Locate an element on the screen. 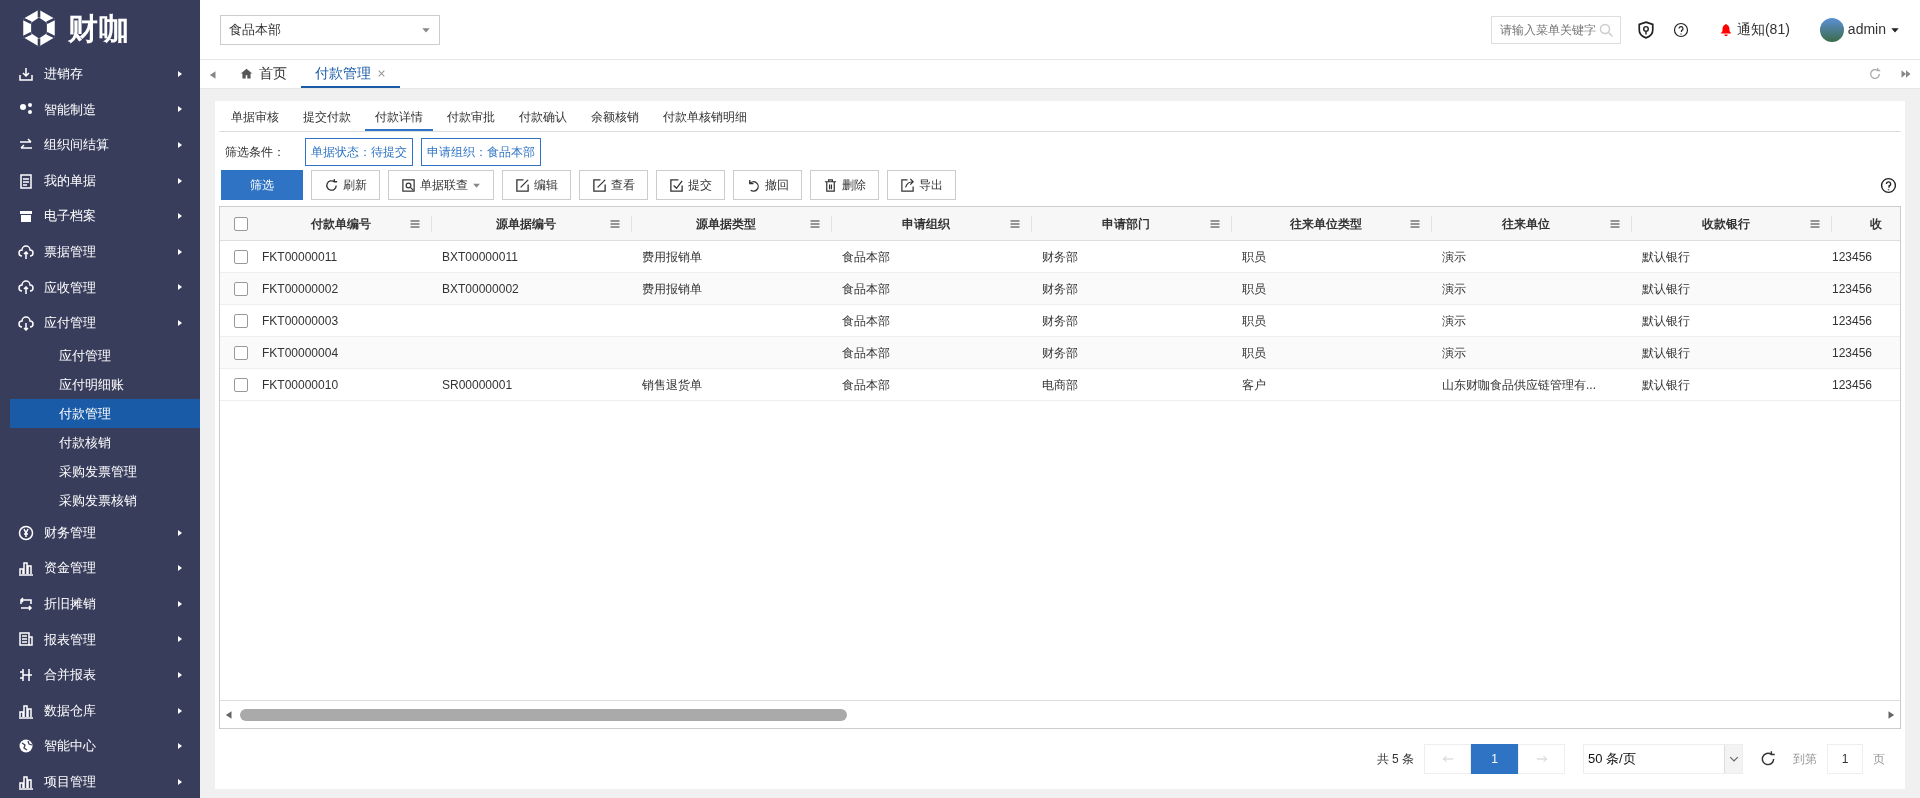  toolbar-button: 撤回 is located at coordinates (767, 185).